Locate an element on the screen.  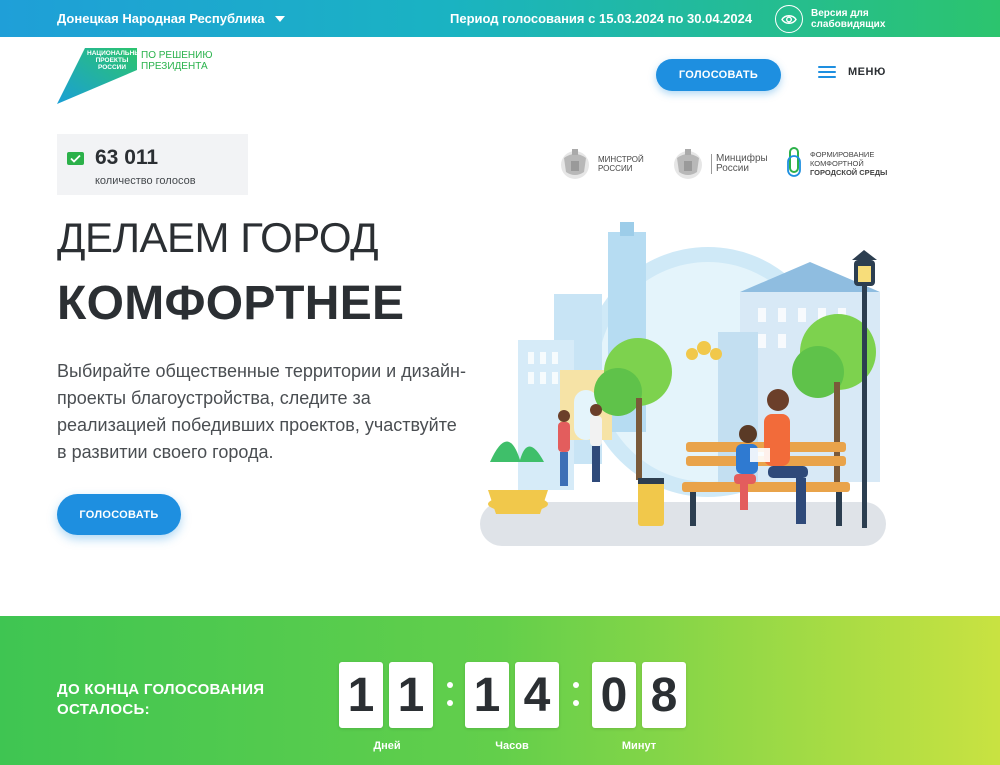
region-selector: Донецкая Народная Республика is located at coordinates (171, 18).